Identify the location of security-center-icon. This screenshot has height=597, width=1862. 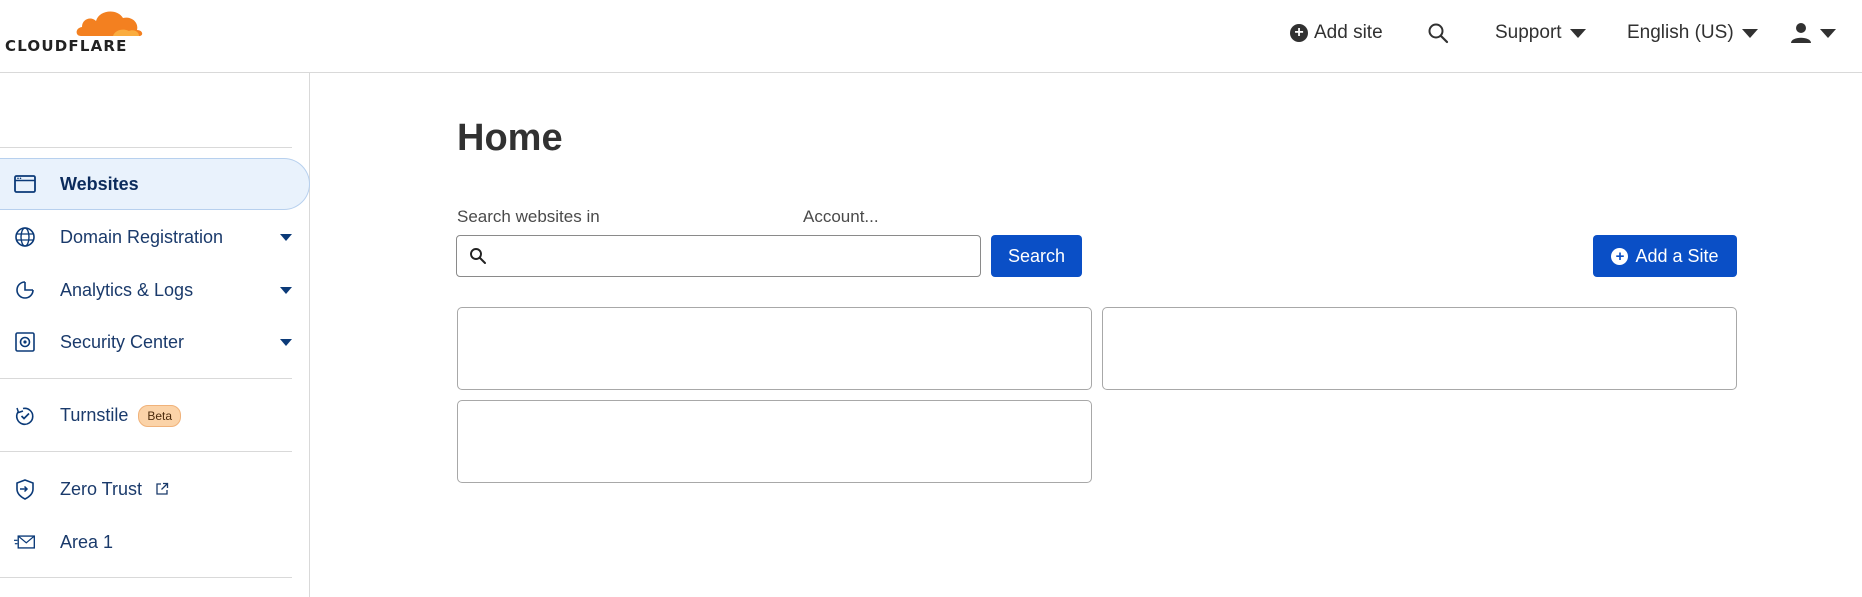
(25, 342).